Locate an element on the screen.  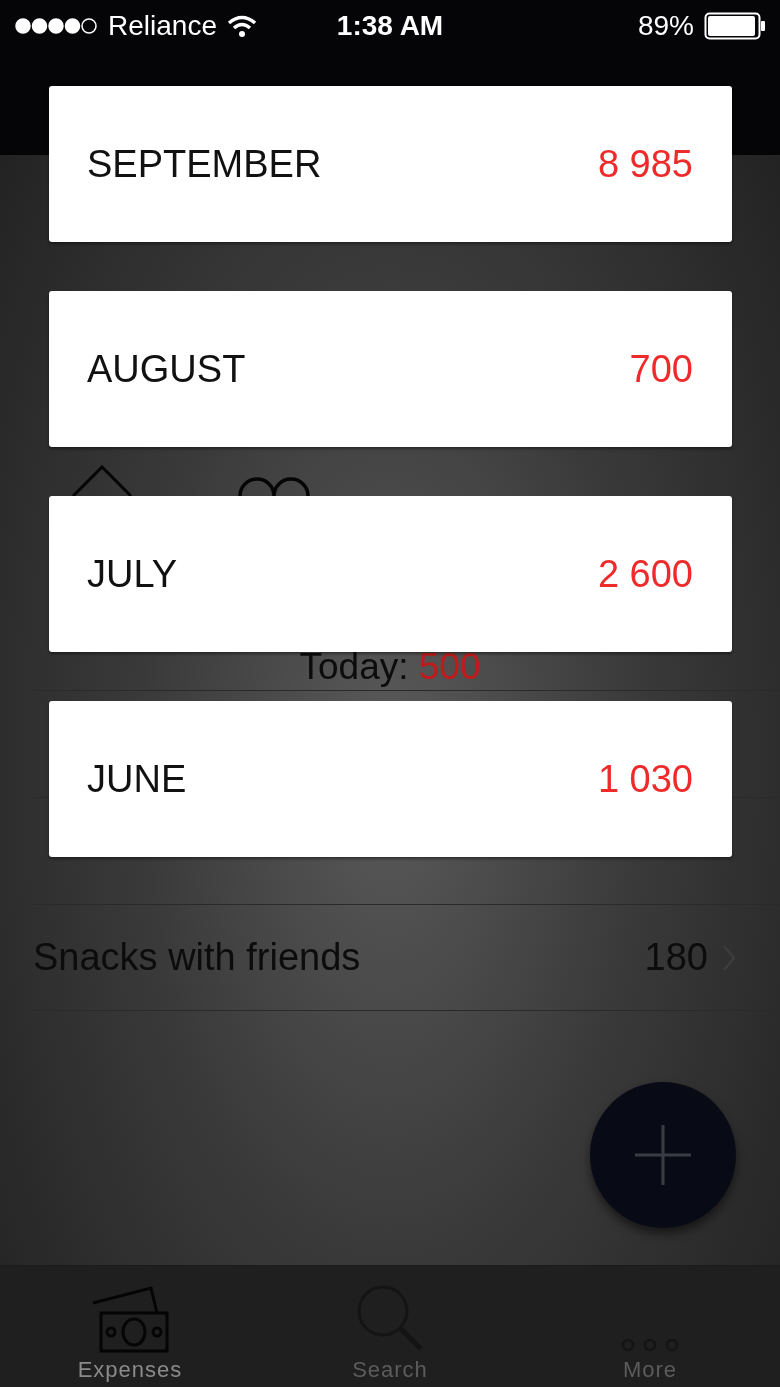
month-name: JUNE is located at coordinates (137, 779).